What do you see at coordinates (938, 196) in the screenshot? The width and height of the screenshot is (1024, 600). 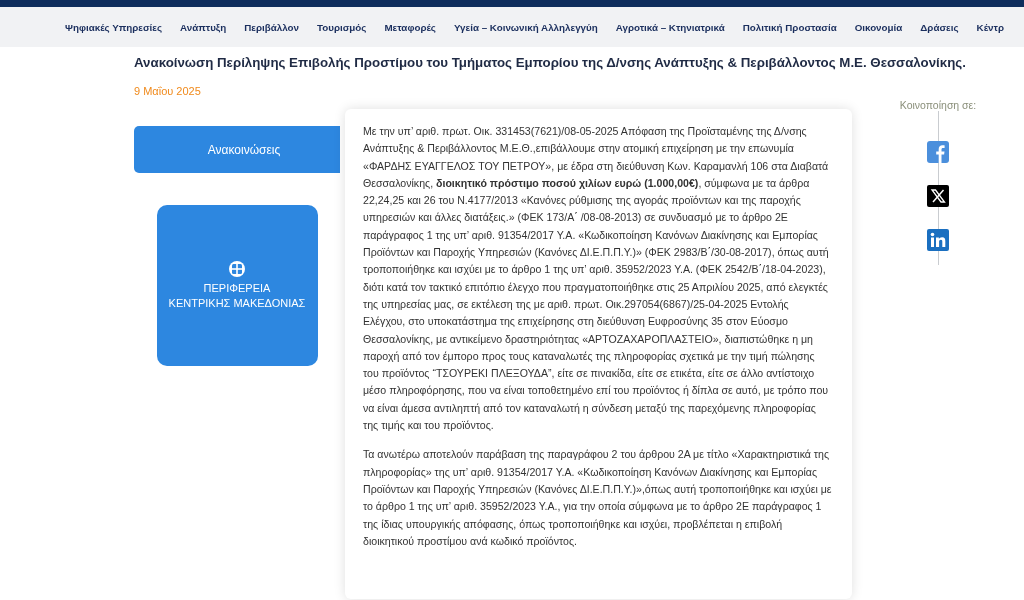 I see `x-logo-icon` at bounding box center [938, 196].